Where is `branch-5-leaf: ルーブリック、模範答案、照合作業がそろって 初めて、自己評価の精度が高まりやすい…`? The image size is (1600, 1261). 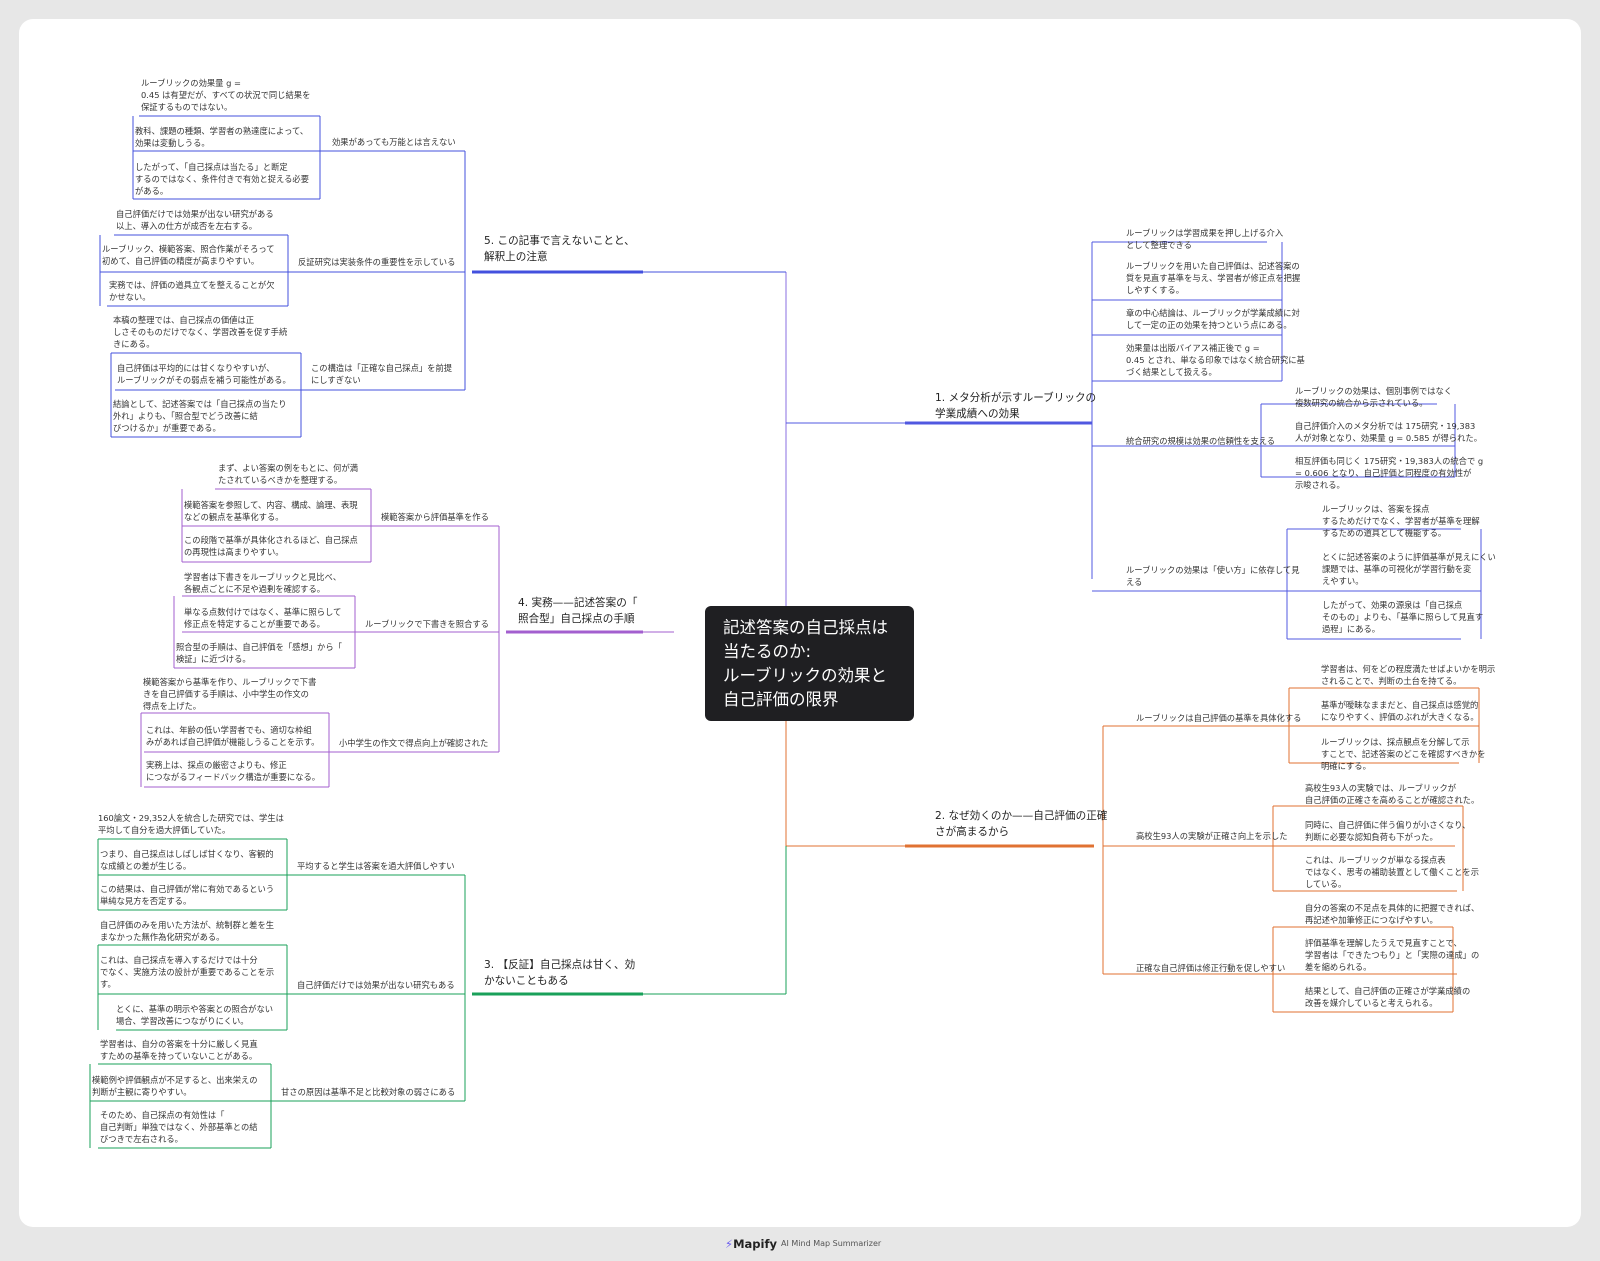 branch-5-leaf: ルーブリック、模範答案、照合作業がそろって 初めて、自己評価の精度が高まりやすい… is located at coordinates (188, 255).